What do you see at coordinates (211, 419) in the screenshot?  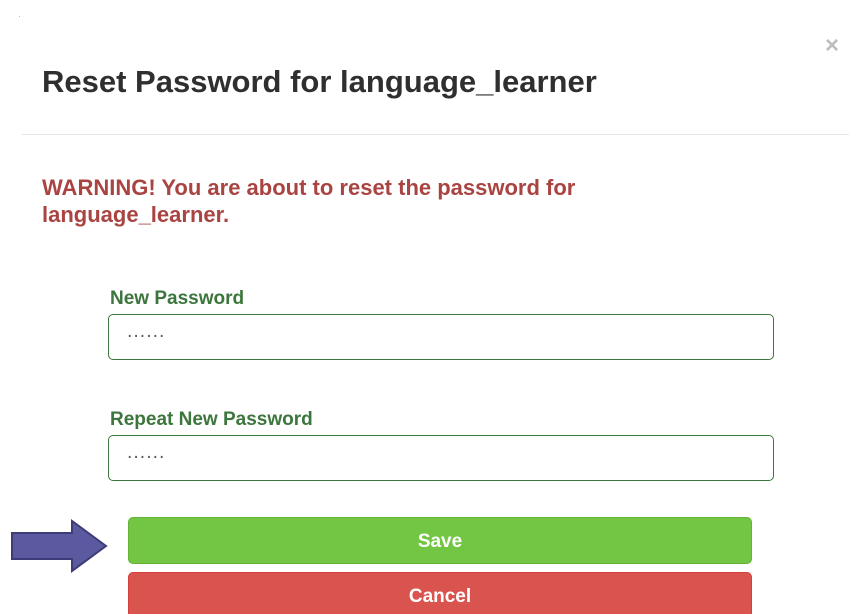 I see `repeat-password-label: Repeat New Password` at bounding box center [211, 419].